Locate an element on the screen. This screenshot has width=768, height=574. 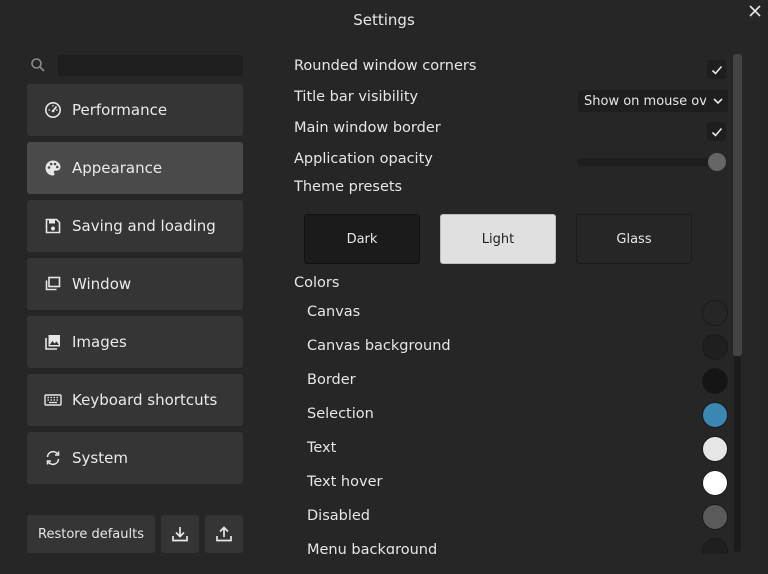
sidebar-item-label: System is located at coordinates (100, 458).